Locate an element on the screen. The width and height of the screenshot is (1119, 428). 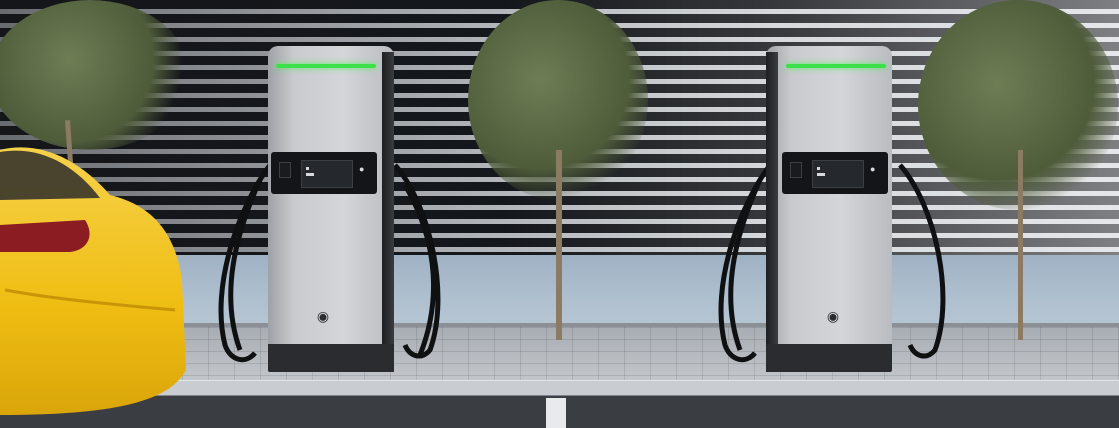
charger-right-card-slot is located at coordinates (796, 170).